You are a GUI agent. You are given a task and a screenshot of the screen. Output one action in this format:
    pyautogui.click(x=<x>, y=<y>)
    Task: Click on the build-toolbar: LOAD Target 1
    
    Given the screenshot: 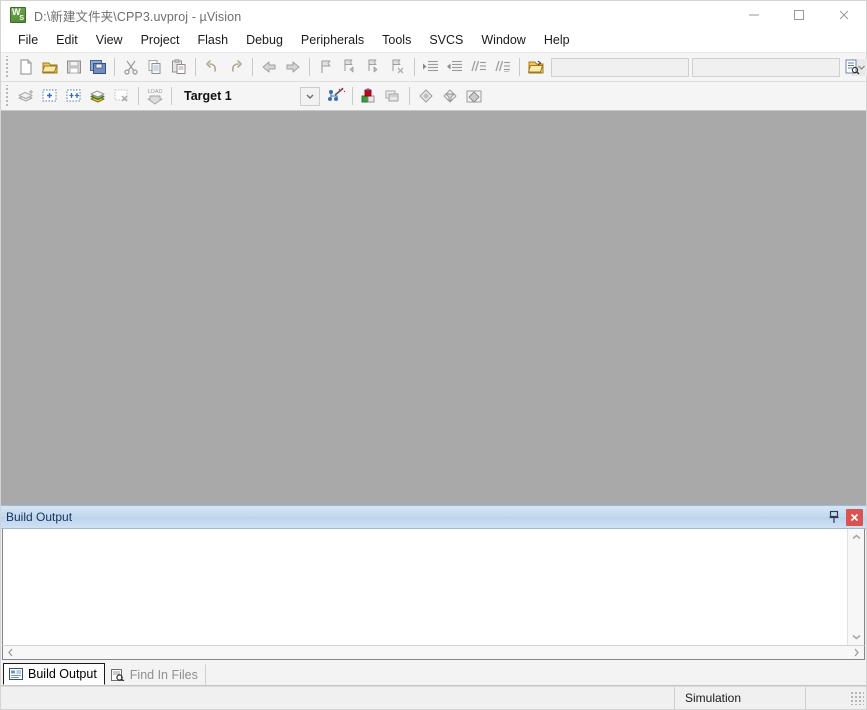 What is the action you would take?
    pyautogui.click(x=433, y=96)
    